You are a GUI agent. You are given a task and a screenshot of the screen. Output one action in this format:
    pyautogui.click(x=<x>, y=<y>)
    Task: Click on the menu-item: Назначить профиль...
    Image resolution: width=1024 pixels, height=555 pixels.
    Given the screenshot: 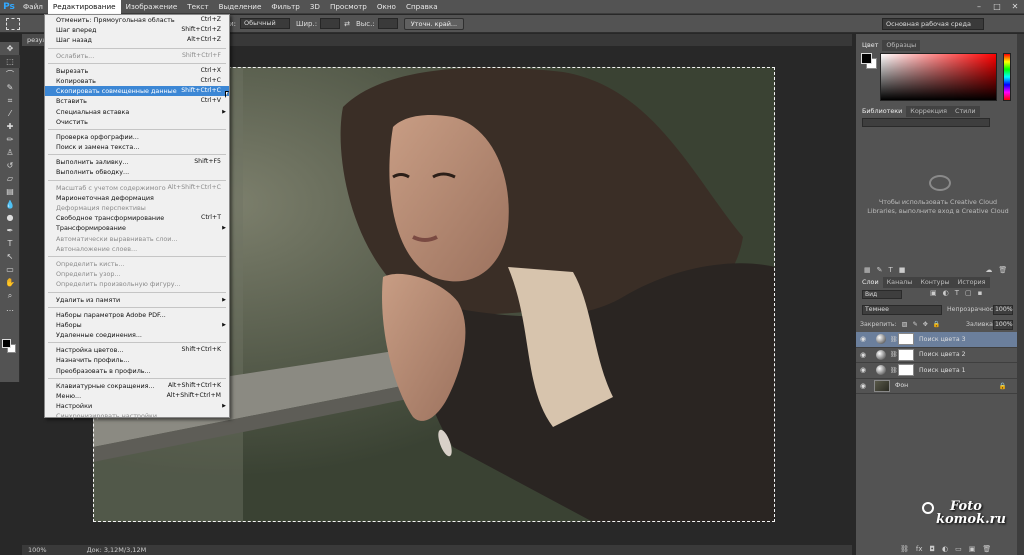 What is the action you would take?
    pyautogui.click(x=137, y=360)
    